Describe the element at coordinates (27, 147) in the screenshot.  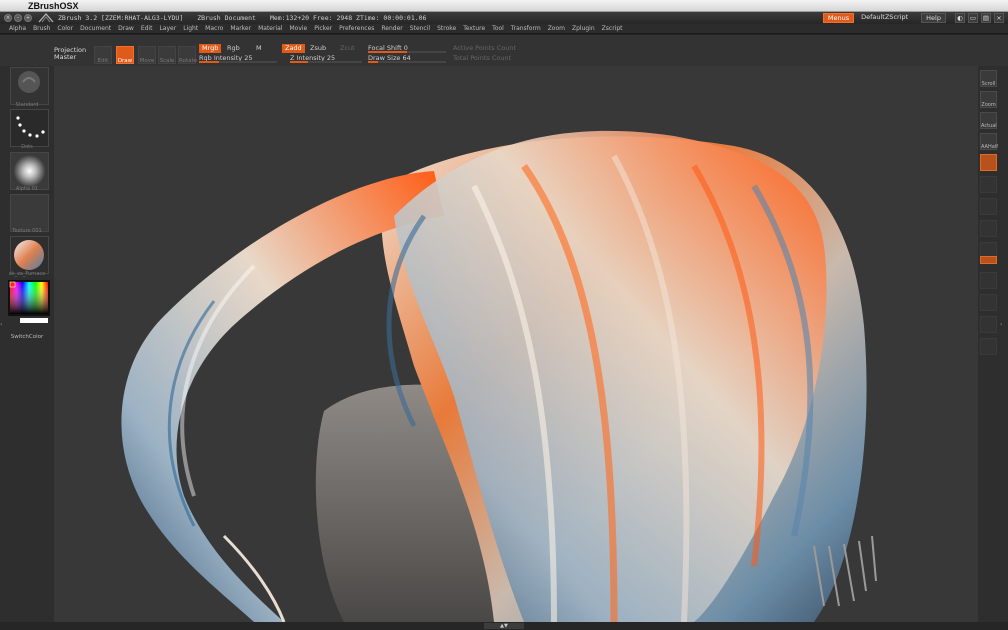
I see `stroke-label: Dots` at that location.